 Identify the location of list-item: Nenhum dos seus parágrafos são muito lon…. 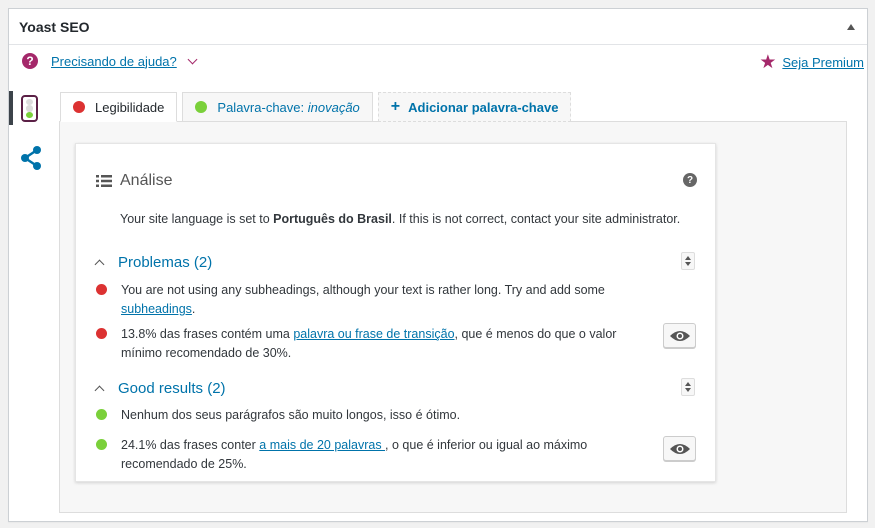
(396, 415).